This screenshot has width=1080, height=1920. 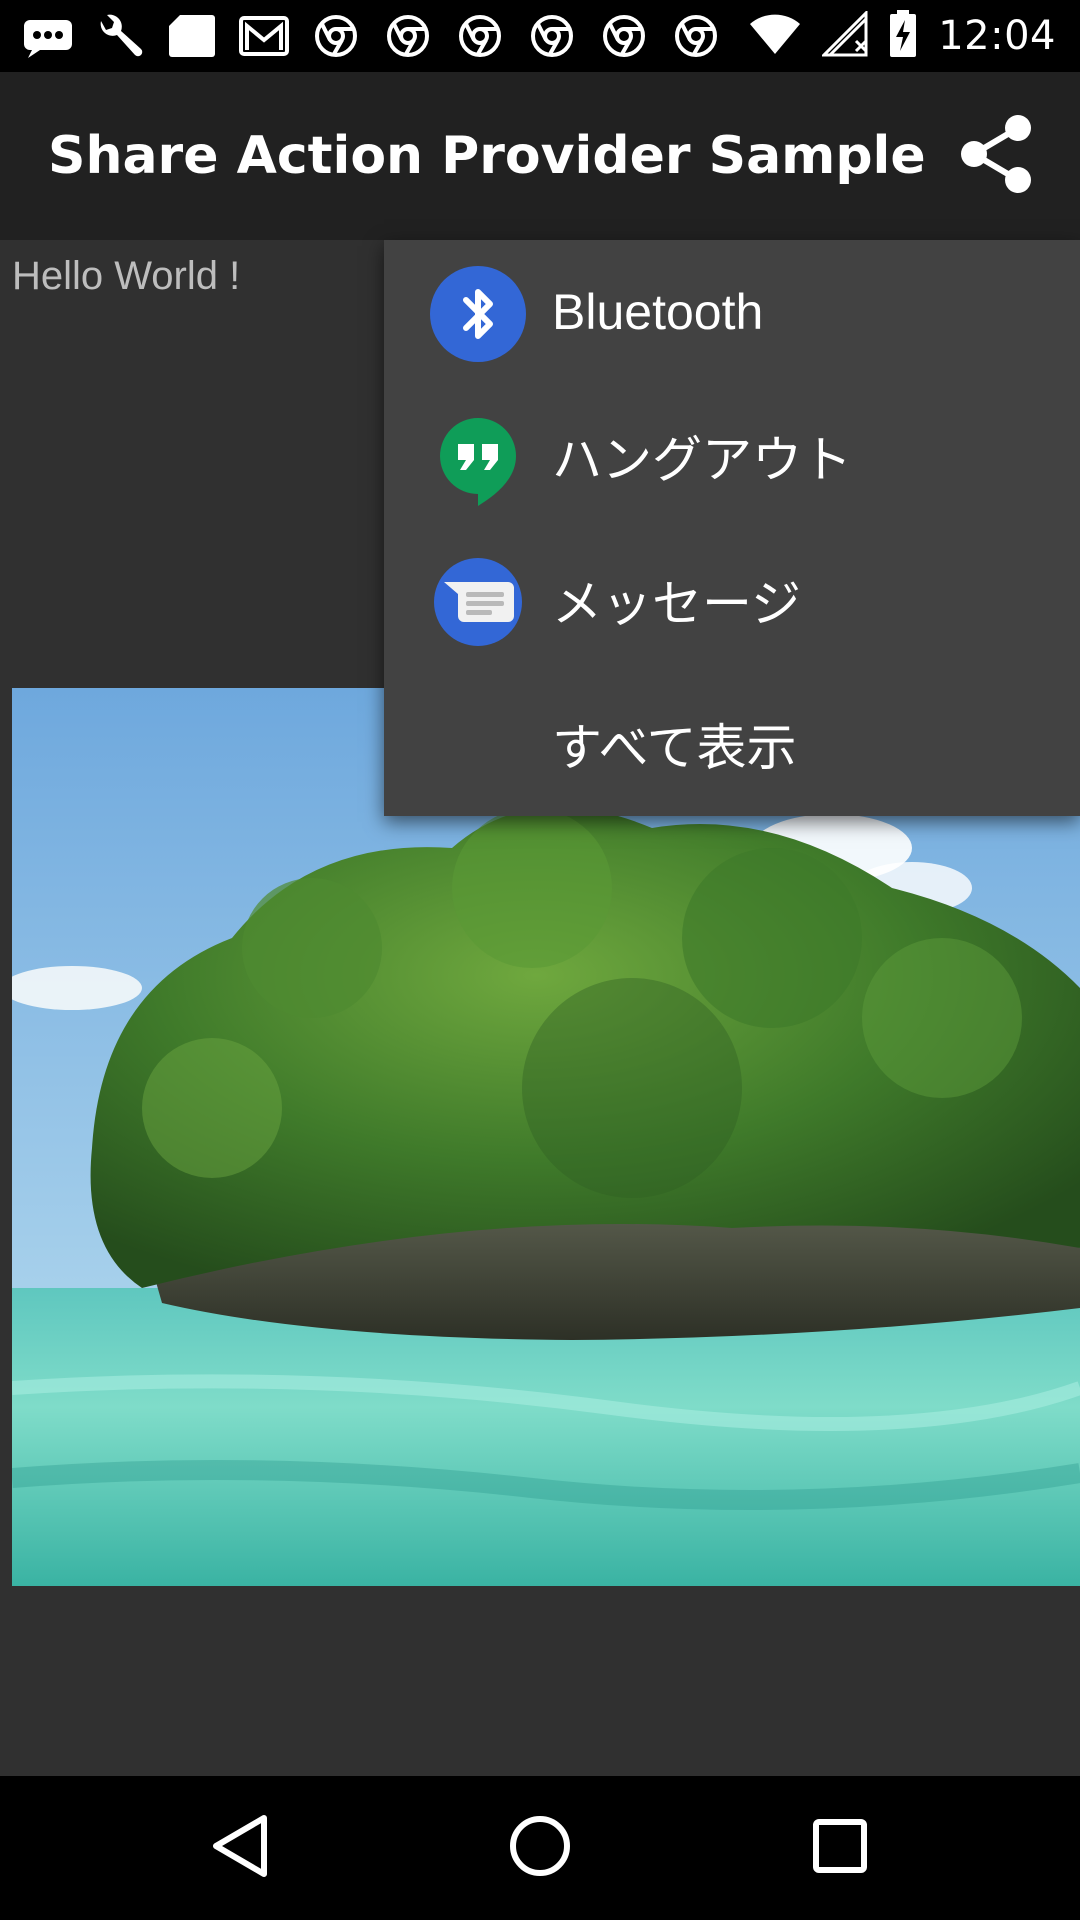 What do you see at coordinates (478, 314) in the screenshot?
I see `bluetooth-icon` at bounding box center [478, 314].